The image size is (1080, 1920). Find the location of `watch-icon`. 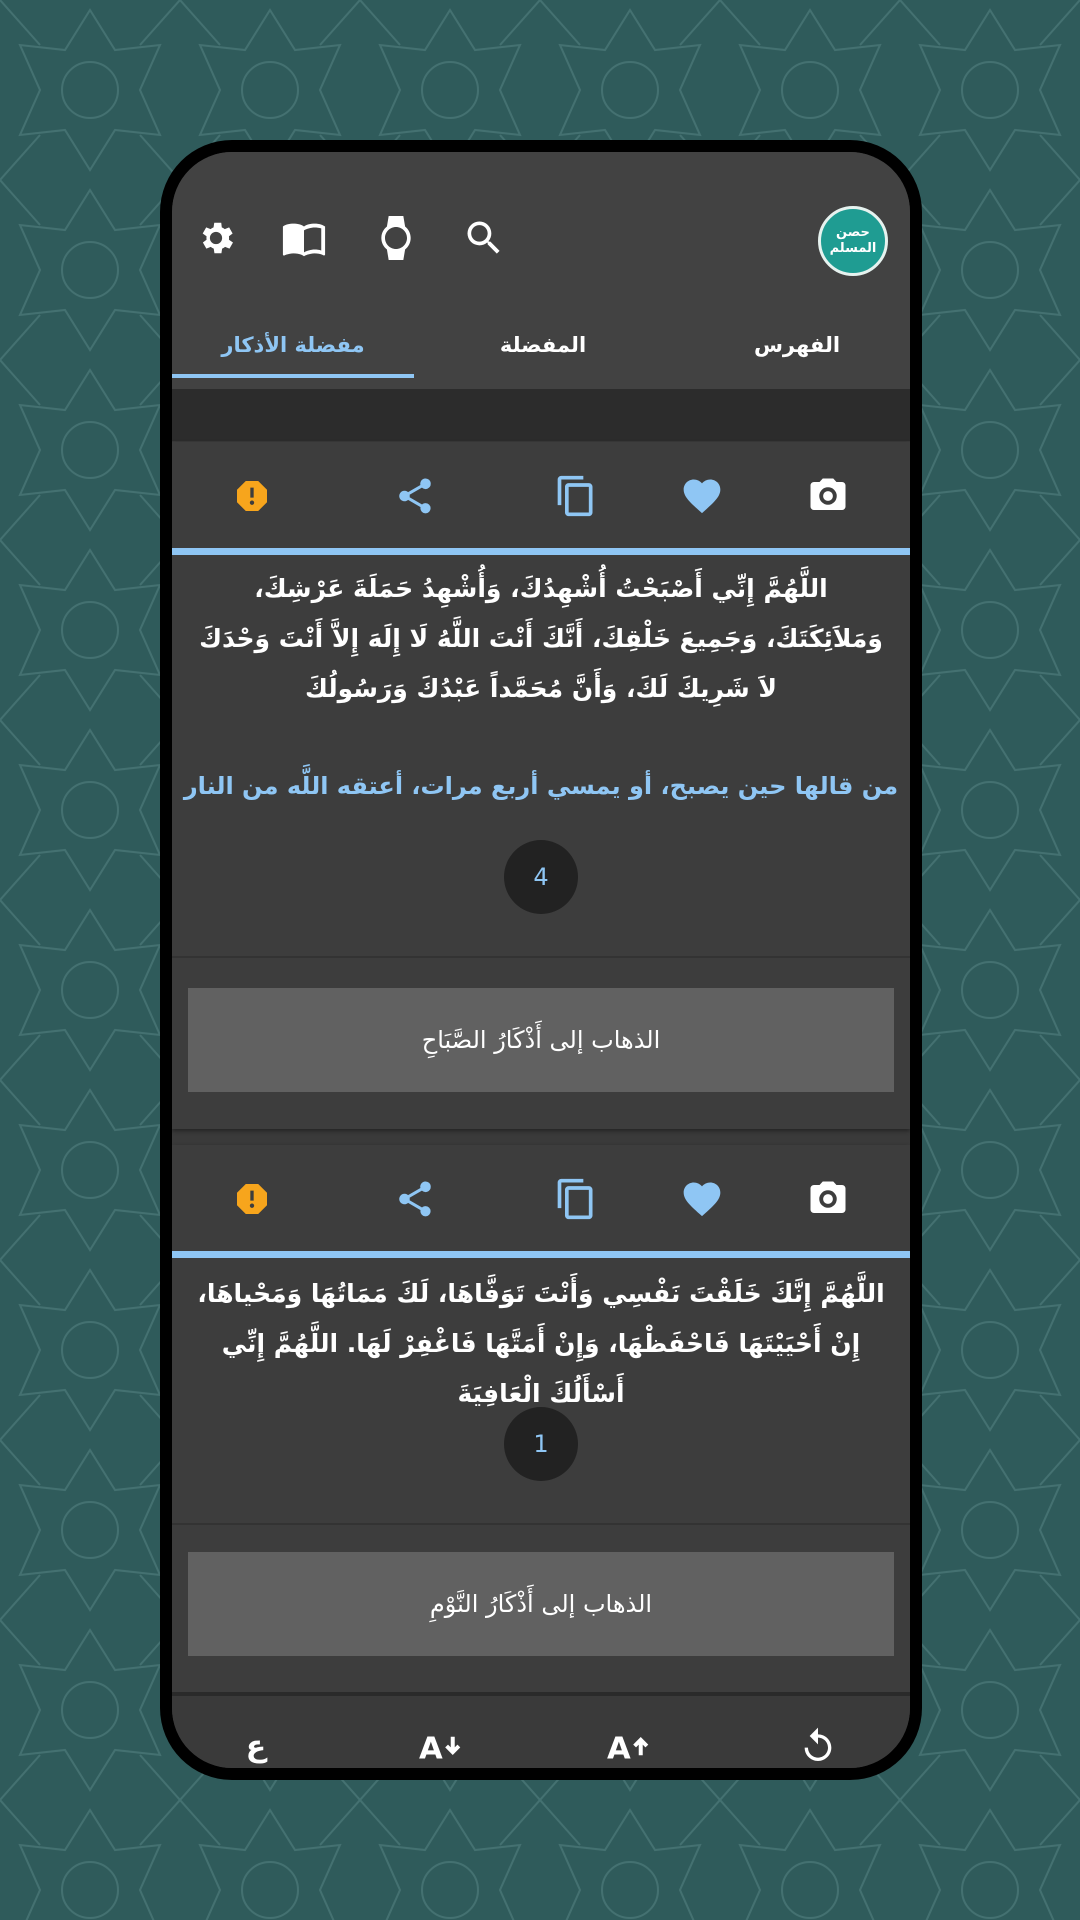

watch-icon is located at coordinates (396, 238).